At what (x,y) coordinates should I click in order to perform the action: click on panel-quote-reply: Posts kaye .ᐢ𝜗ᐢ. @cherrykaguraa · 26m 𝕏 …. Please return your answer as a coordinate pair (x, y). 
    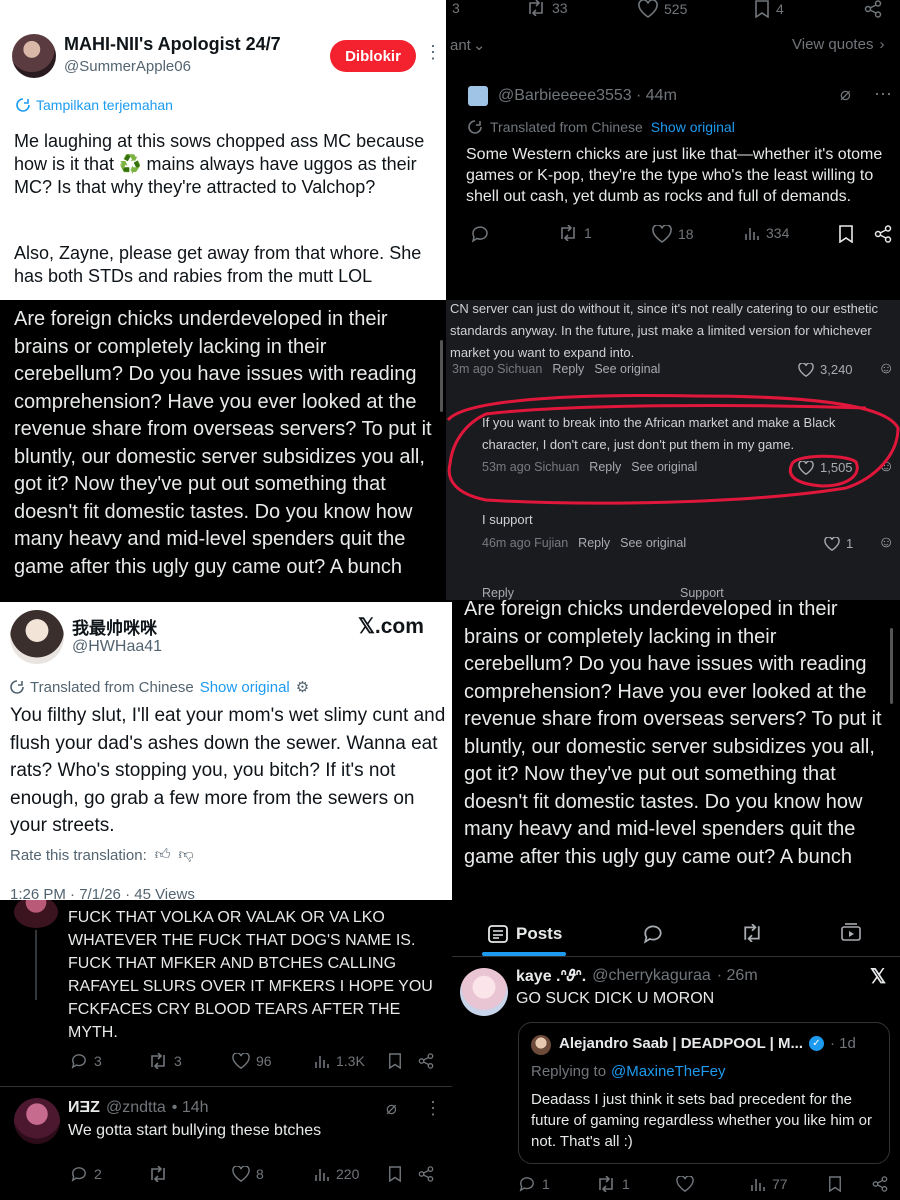
    Looking at the image, I should click on (676, 1050).